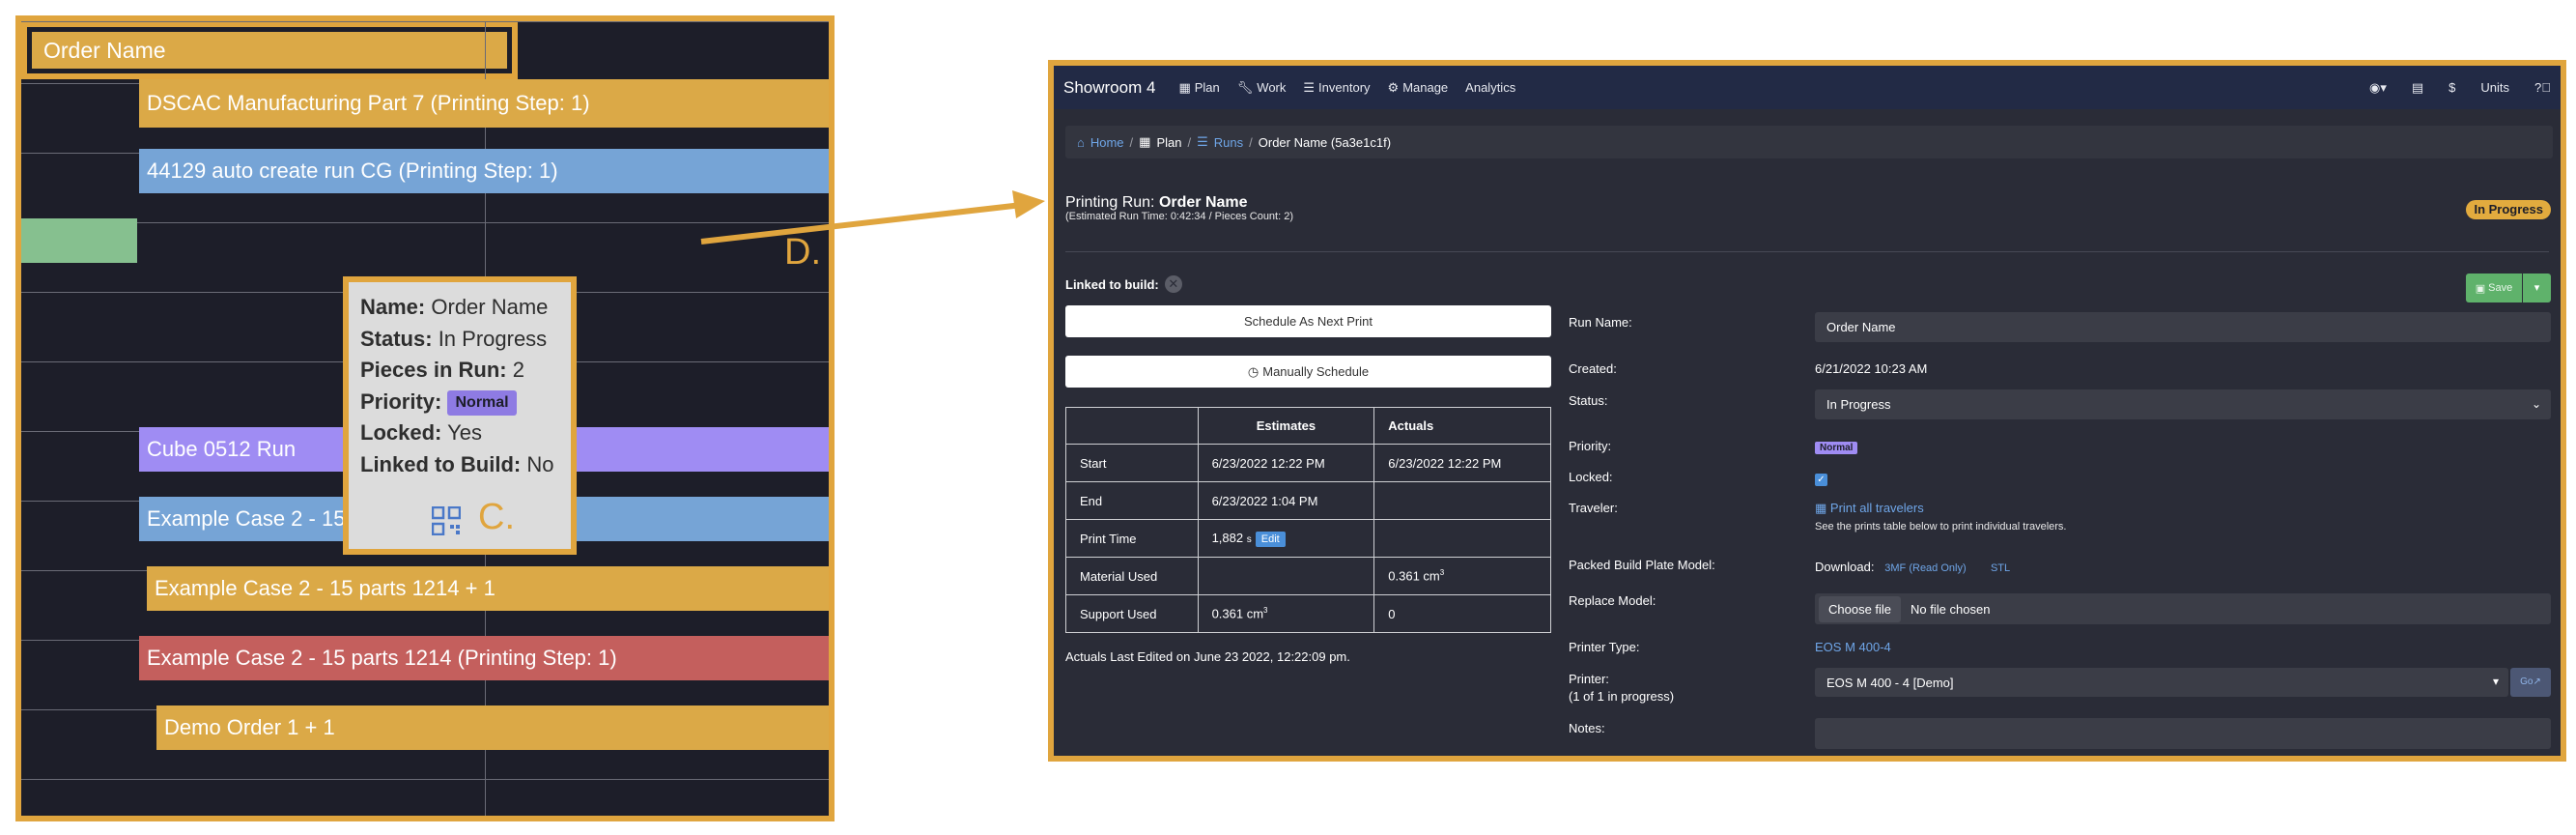 The width and height of the screenshot is (2576, 835). Describe the element at coordinates (496, 517) in the screenshot. I see `annotation-c: C.` at that location.